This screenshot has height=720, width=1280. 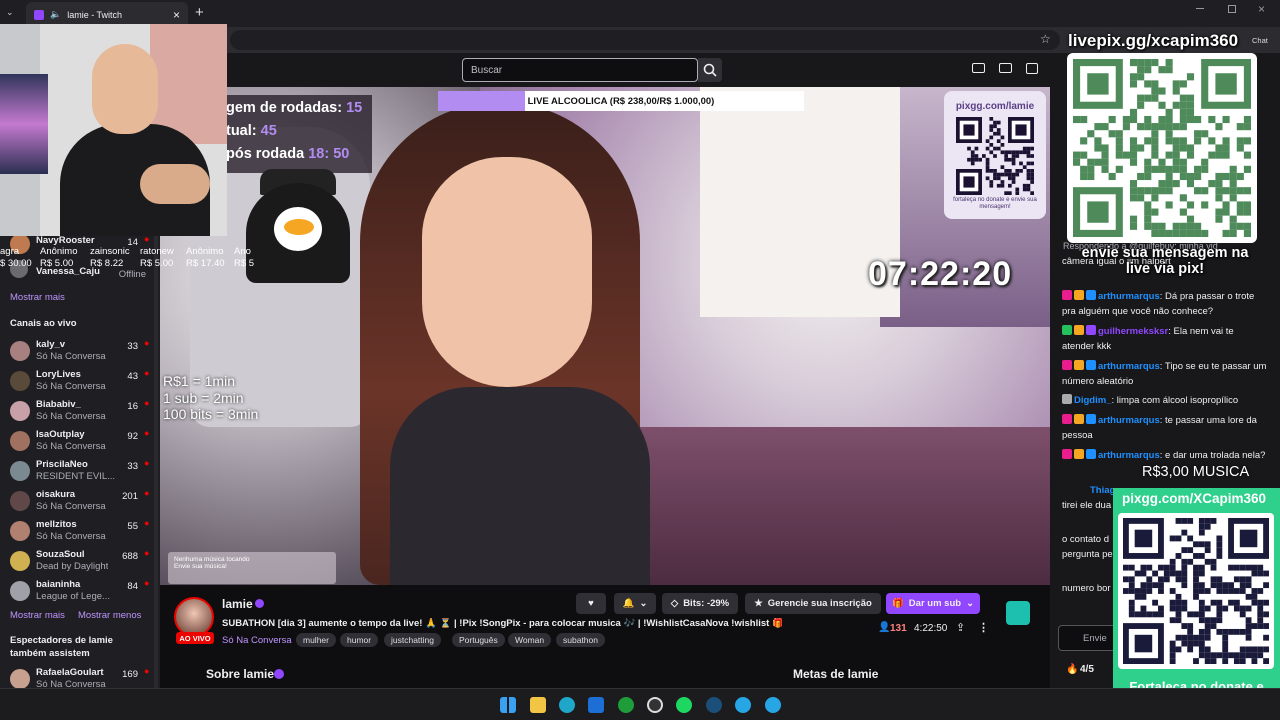 What do you see at coordinates (132, 346) in the screenshot?
I see `viewer-count: 33` at bounding box center [132, 346].